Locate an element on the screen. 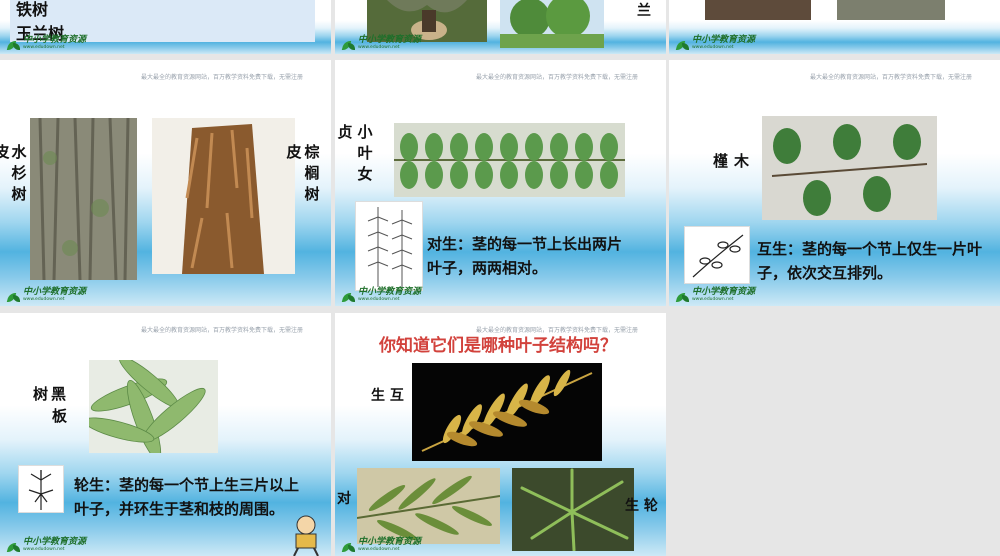 The image size is (1000, 556). slide-2: 兰 中小学教育资源 www.edudown.net is located at coordinates (500, 27).